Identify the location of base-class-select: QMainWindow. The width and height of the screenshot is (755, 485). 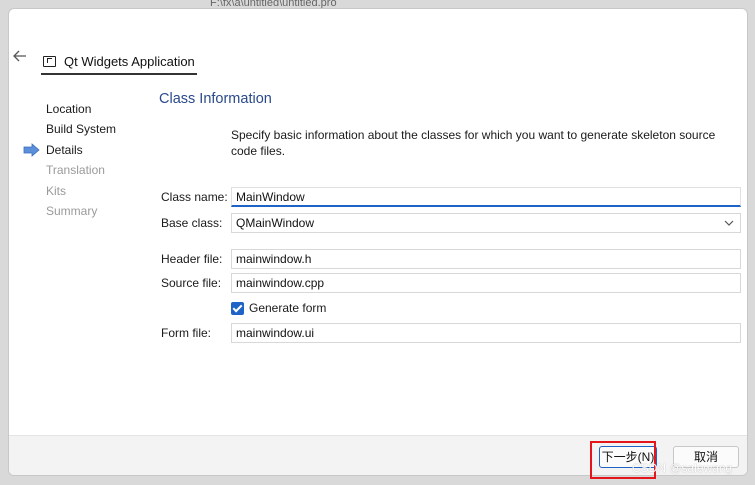
(486, 223).